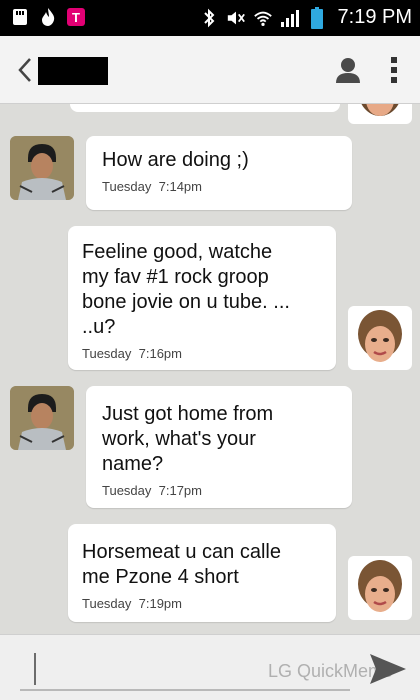 The image size is (420, 700). I want to click on t-mobile-icon: T, so click(76, 17).